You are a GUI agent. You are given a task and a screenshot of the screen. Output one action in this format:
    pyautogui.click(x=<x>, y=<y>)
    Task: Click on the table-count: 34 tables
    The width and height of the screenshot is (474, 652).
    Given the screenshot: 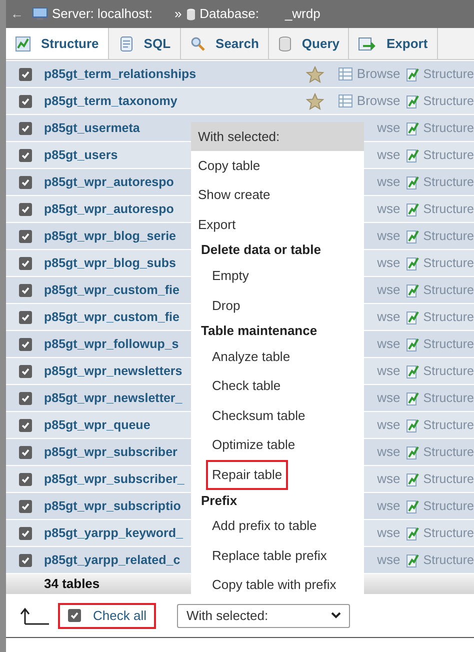 What is the action you would take?
    pyautogui.click(x=72, y=584)
    